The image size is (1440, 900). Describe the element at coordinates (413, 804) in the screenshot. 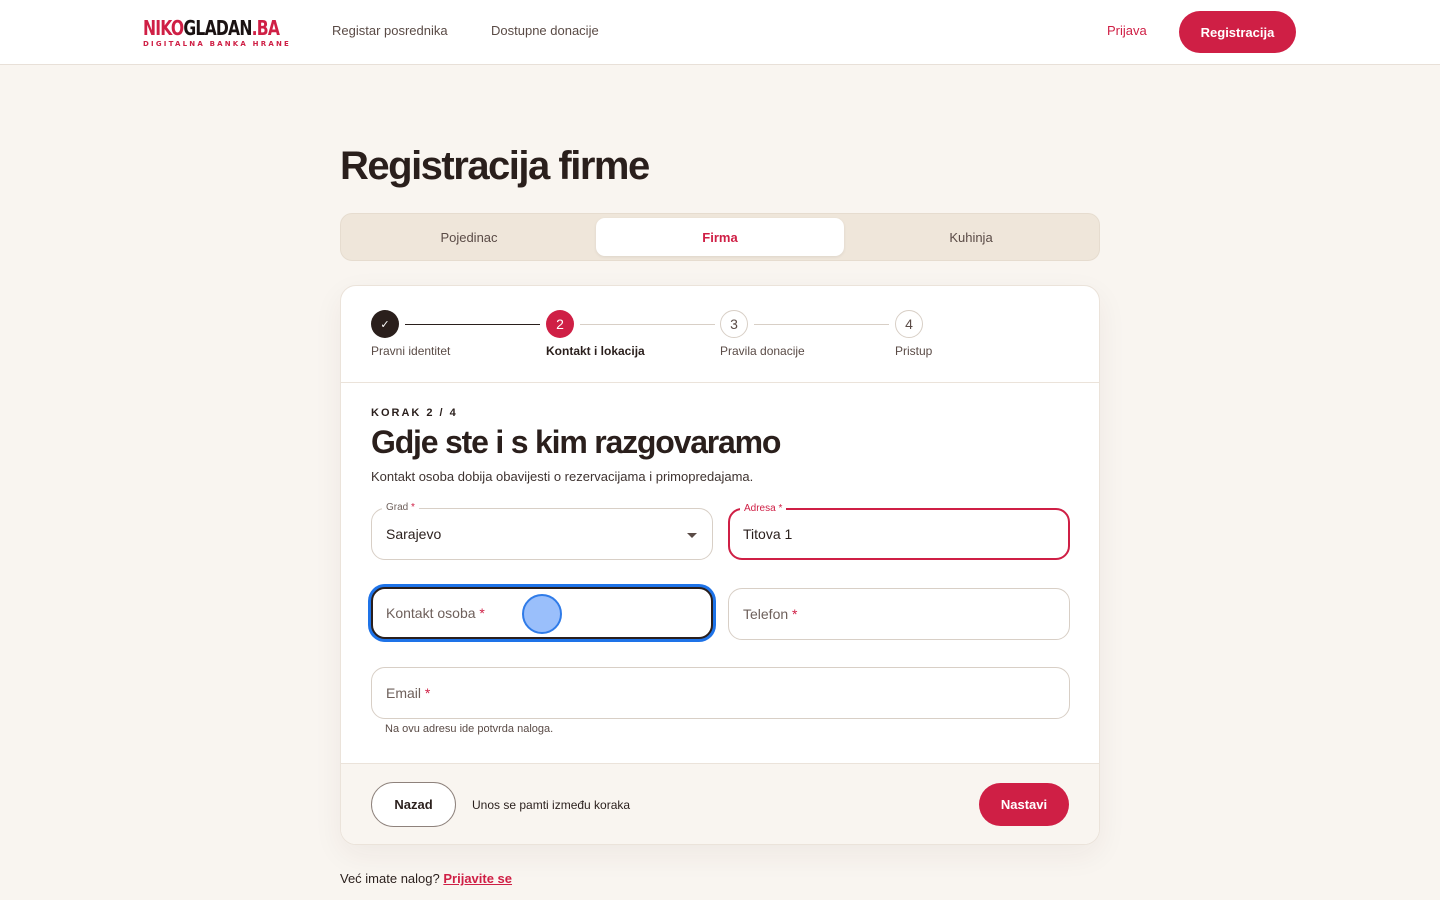

I see `back-button: Nazad` at that location.